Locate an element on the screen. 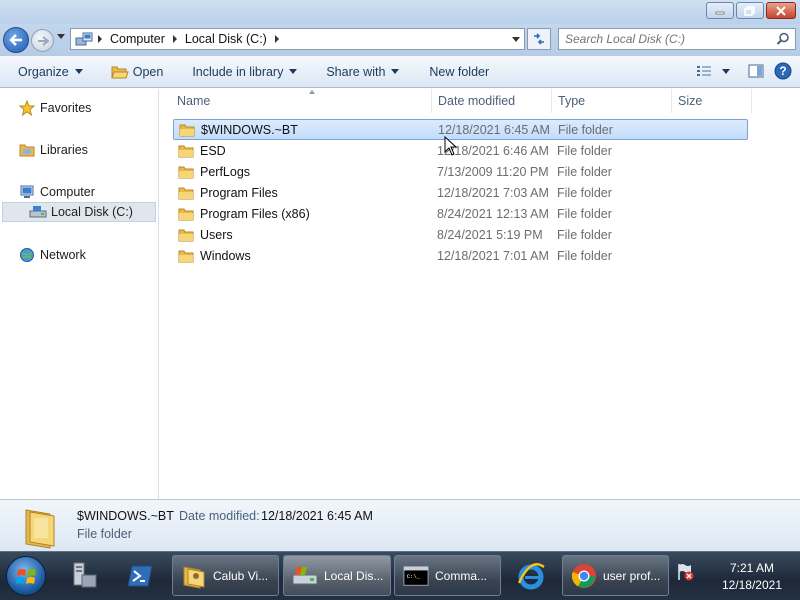  help-icon: ? is located at coordinates (783, 71).